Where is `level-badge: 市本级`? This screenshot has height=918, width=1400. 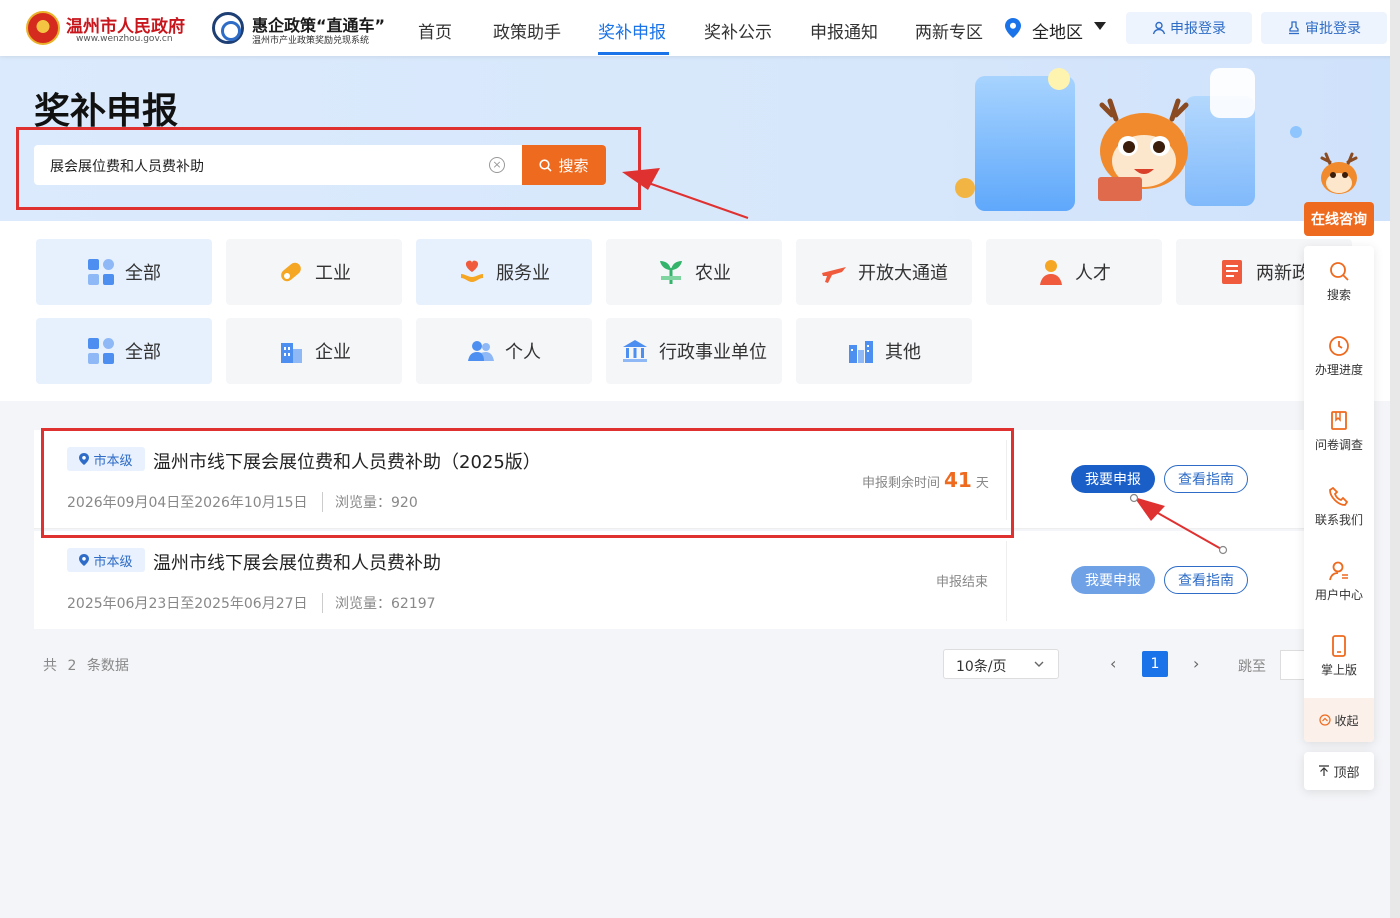 level-badge: 市本级 is located at coordinates (106, 560).